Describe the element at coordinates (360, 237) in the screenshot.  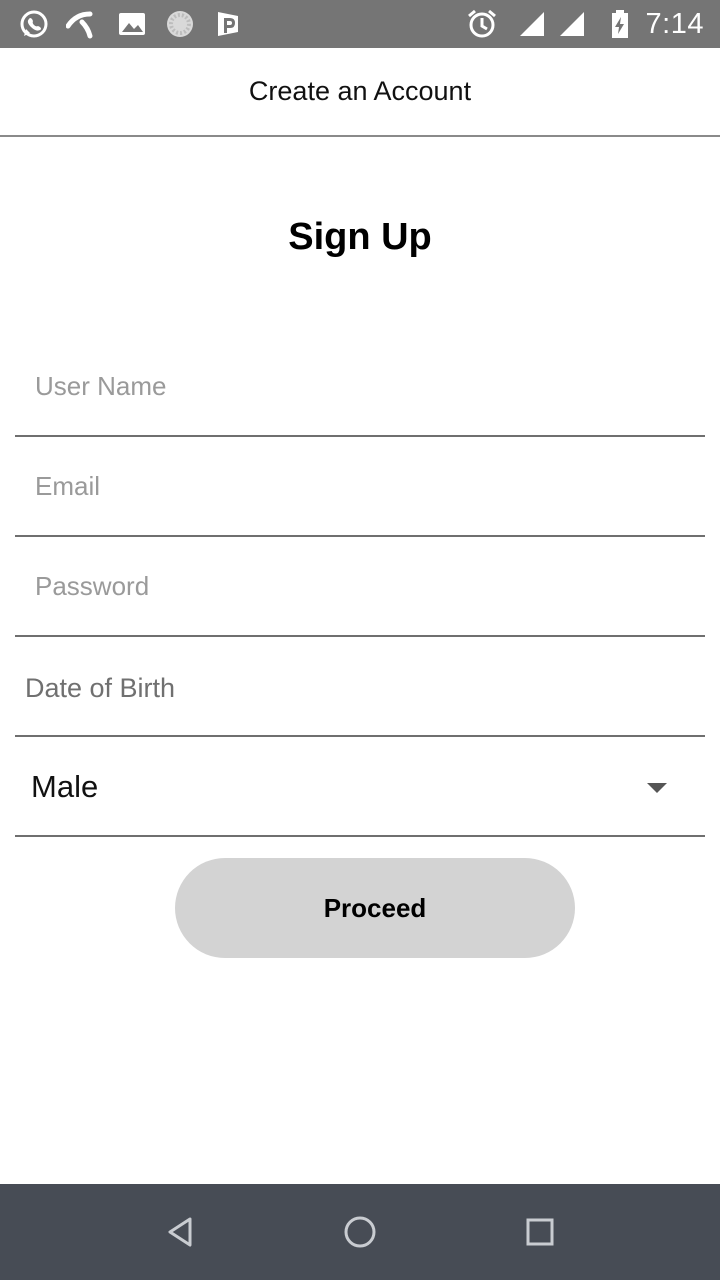
I see `page-title: Sign Up` at that location.